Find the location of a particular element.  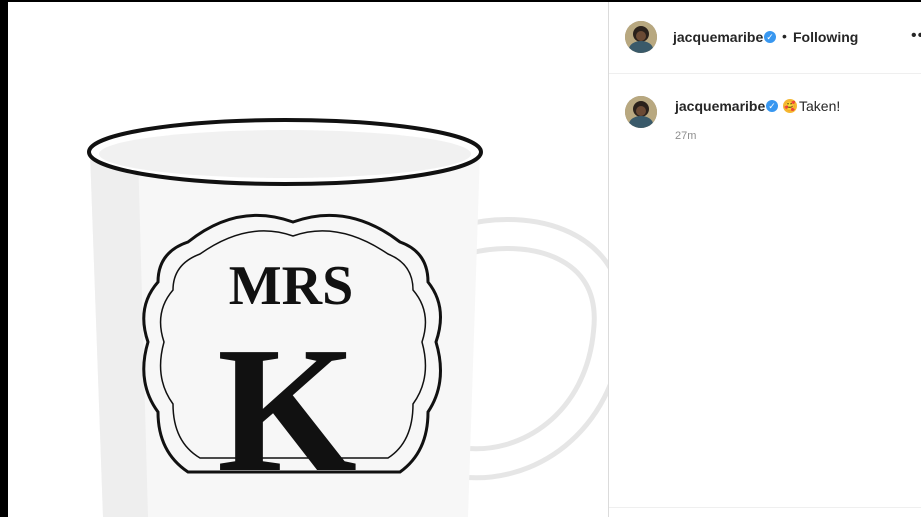

caption-avatar is located at coordinates (641, 112).